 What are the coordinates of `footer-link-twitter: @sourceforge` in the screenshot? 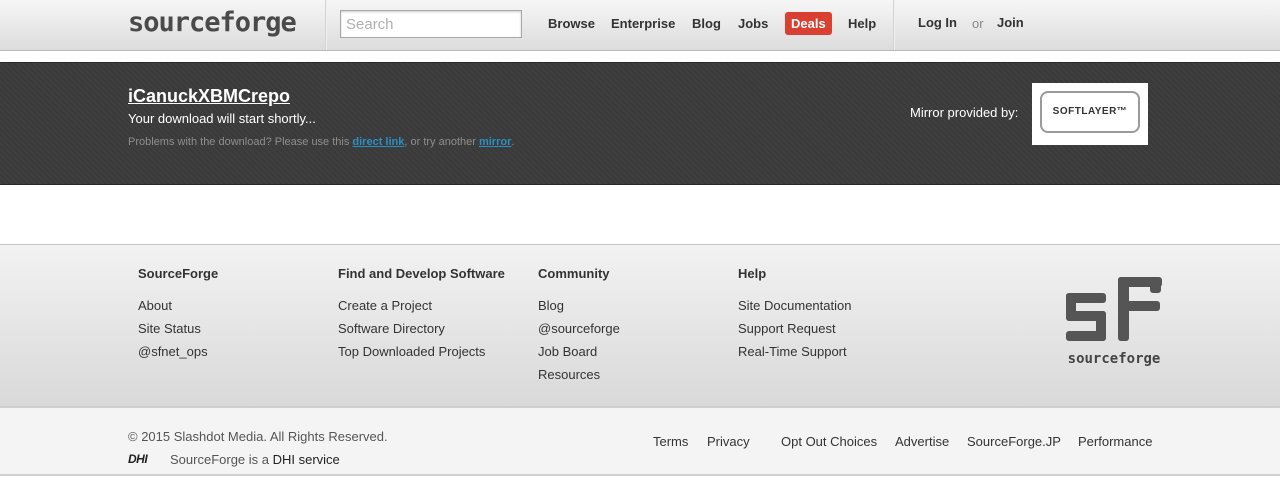 It's located at (579, 328).